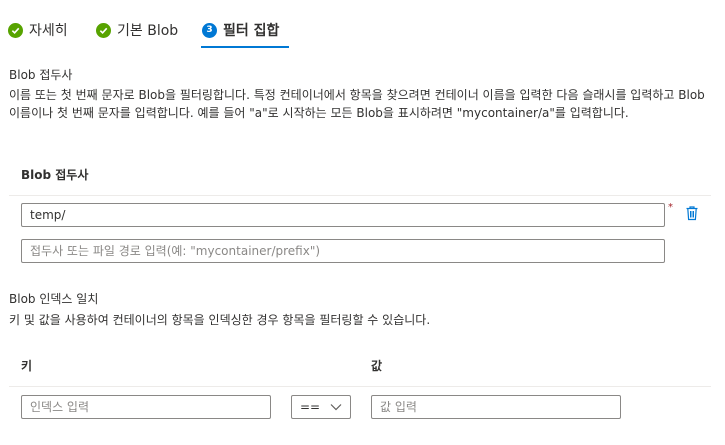 This screenshot has height=445, width=725. I want to click on operator-dropdown: ==, so click(321, 407).